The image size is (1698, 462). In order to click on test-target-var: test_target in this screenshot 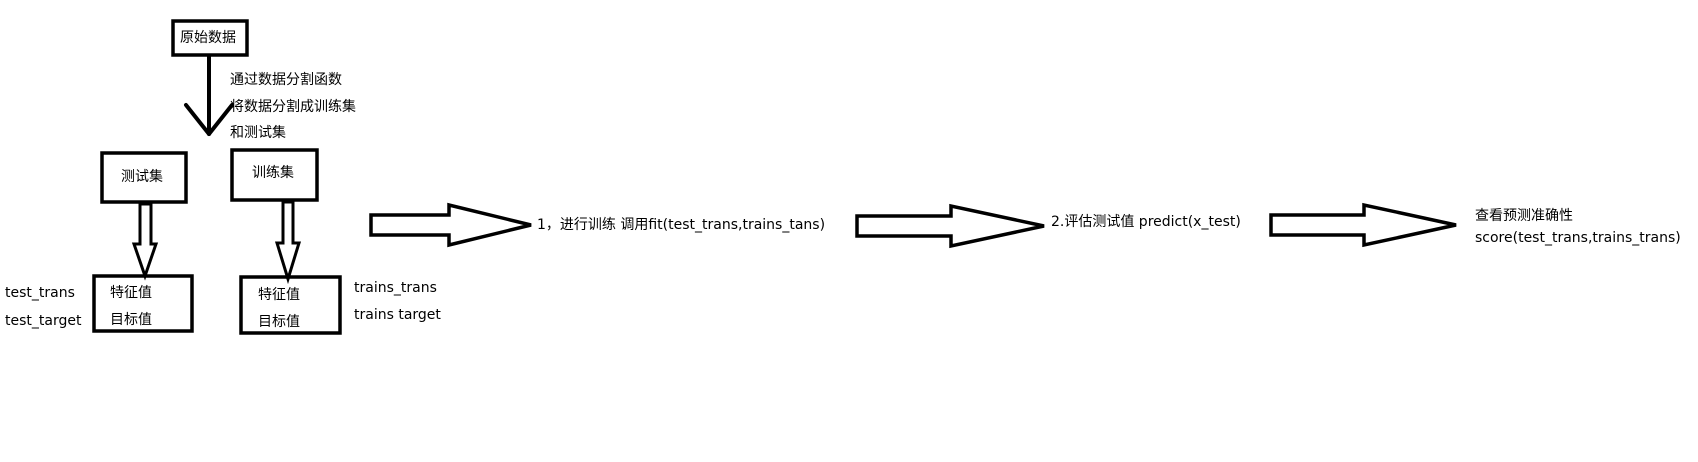, I will do `click(43, 321)`.